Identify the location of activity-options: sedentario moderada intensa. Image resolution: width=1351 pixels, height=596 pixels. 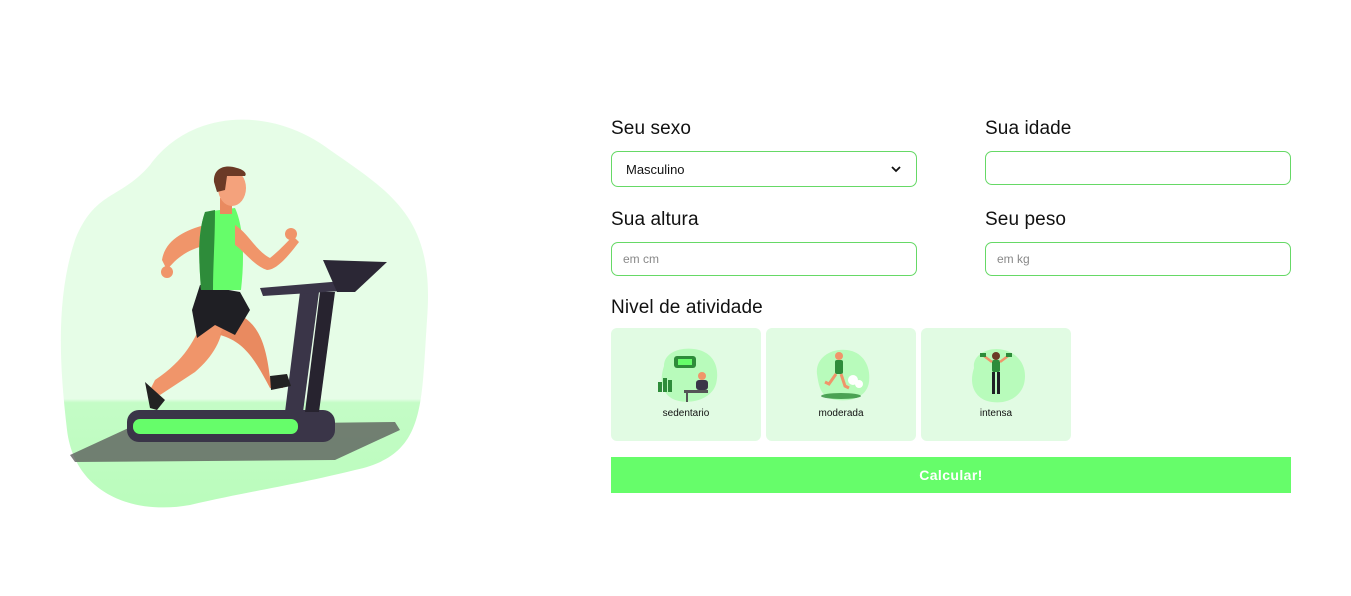
(951, 384).